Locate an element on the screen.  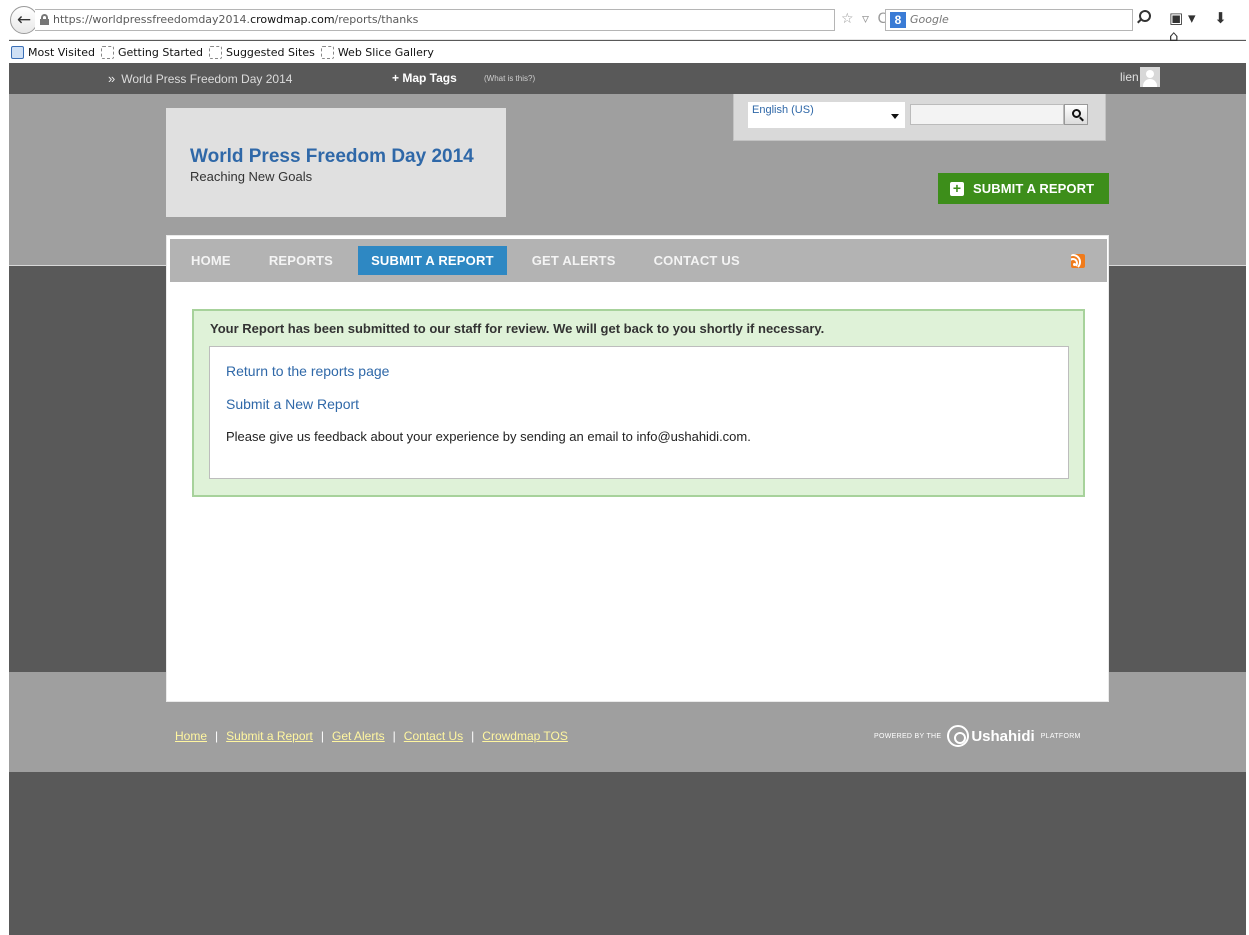
url-domain: crowdmap.com is located at coordinates (292, 19).